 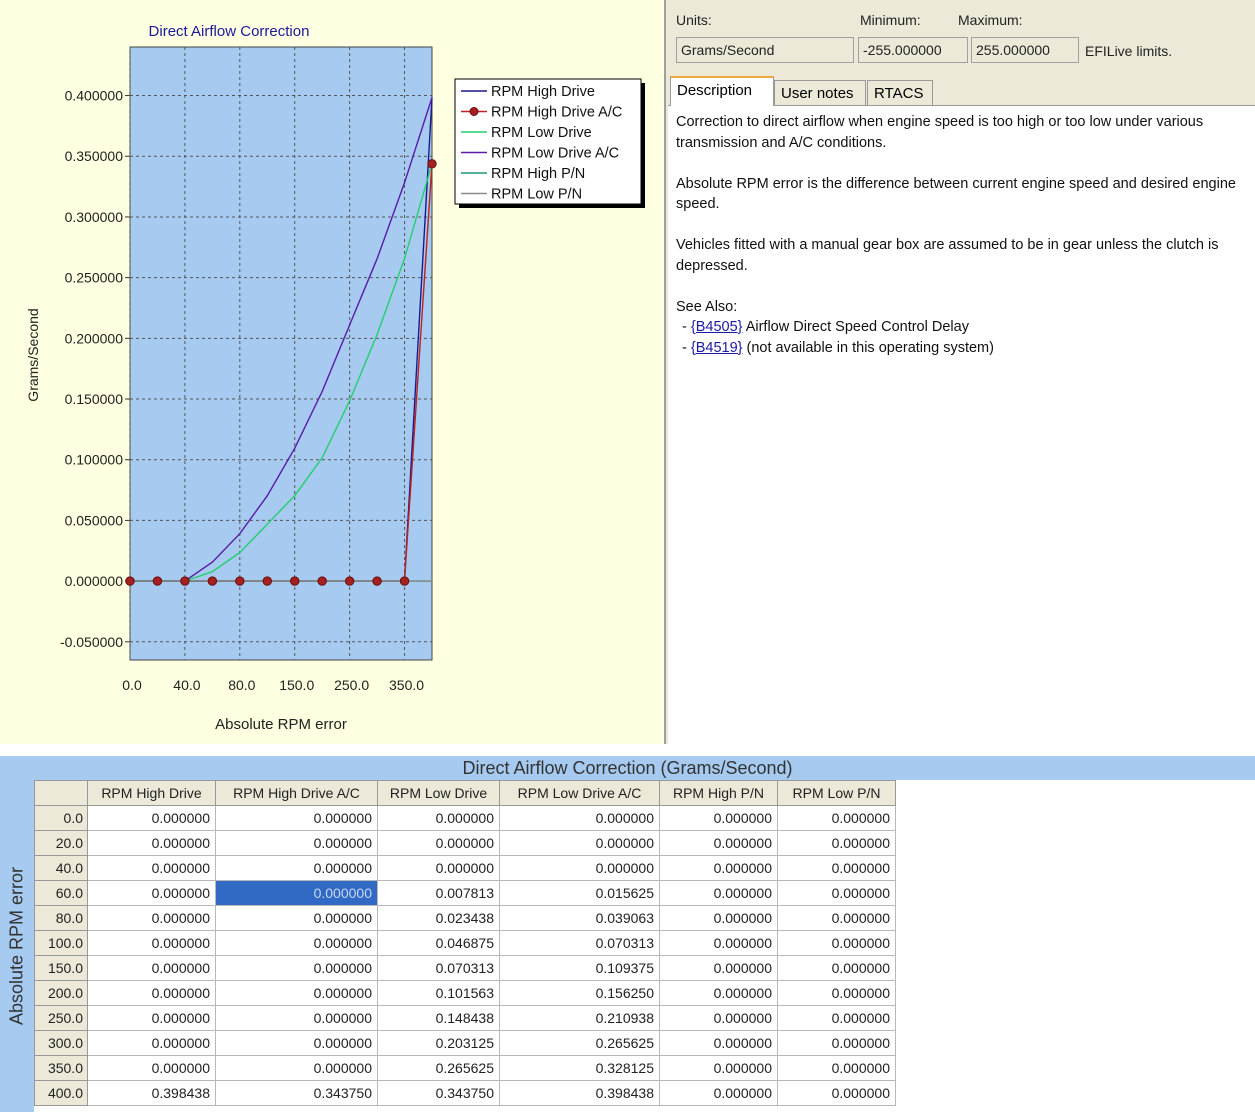 What do you see at coordinates (579, 1068) in the screenshot?
I see `table-cell: 0.328125` at bounding box center [579, 1068].